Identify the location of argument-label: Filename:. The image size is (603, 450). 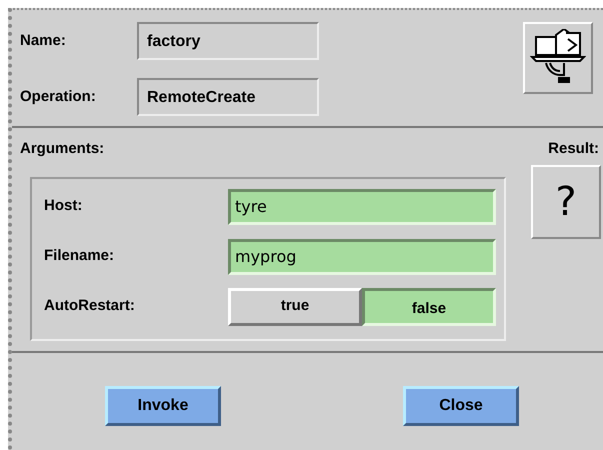
(79, 256).